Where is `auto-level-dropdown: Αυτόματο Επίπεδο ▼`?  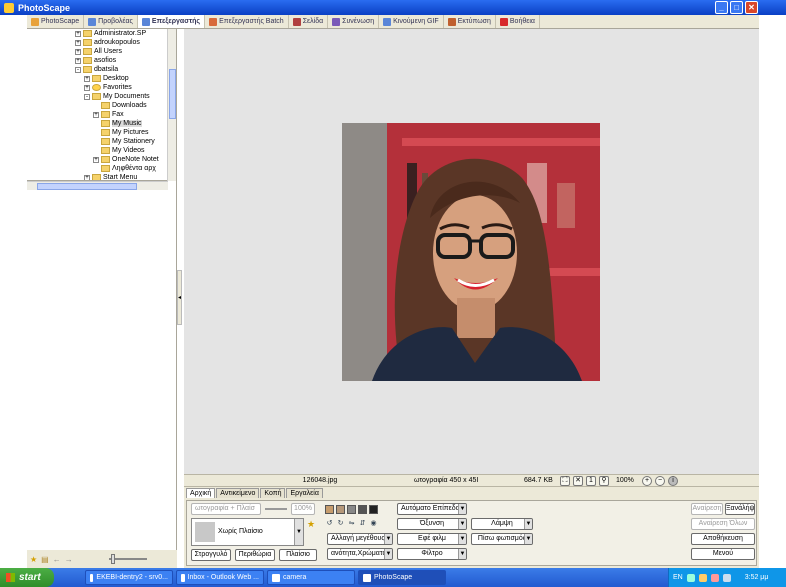
auto-level-dropdown: Αυτόματο Επίπεδο ▼ is located at coordinates (432, 509).